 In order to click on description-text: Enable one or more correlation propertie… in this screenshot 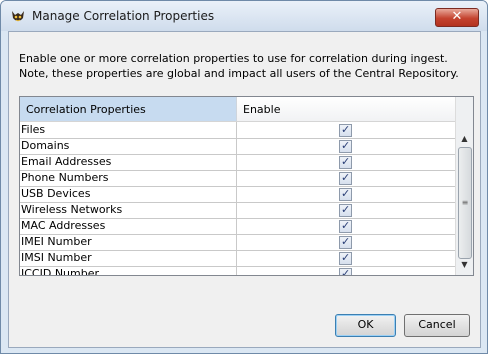, I will do `click(239, 66)`.